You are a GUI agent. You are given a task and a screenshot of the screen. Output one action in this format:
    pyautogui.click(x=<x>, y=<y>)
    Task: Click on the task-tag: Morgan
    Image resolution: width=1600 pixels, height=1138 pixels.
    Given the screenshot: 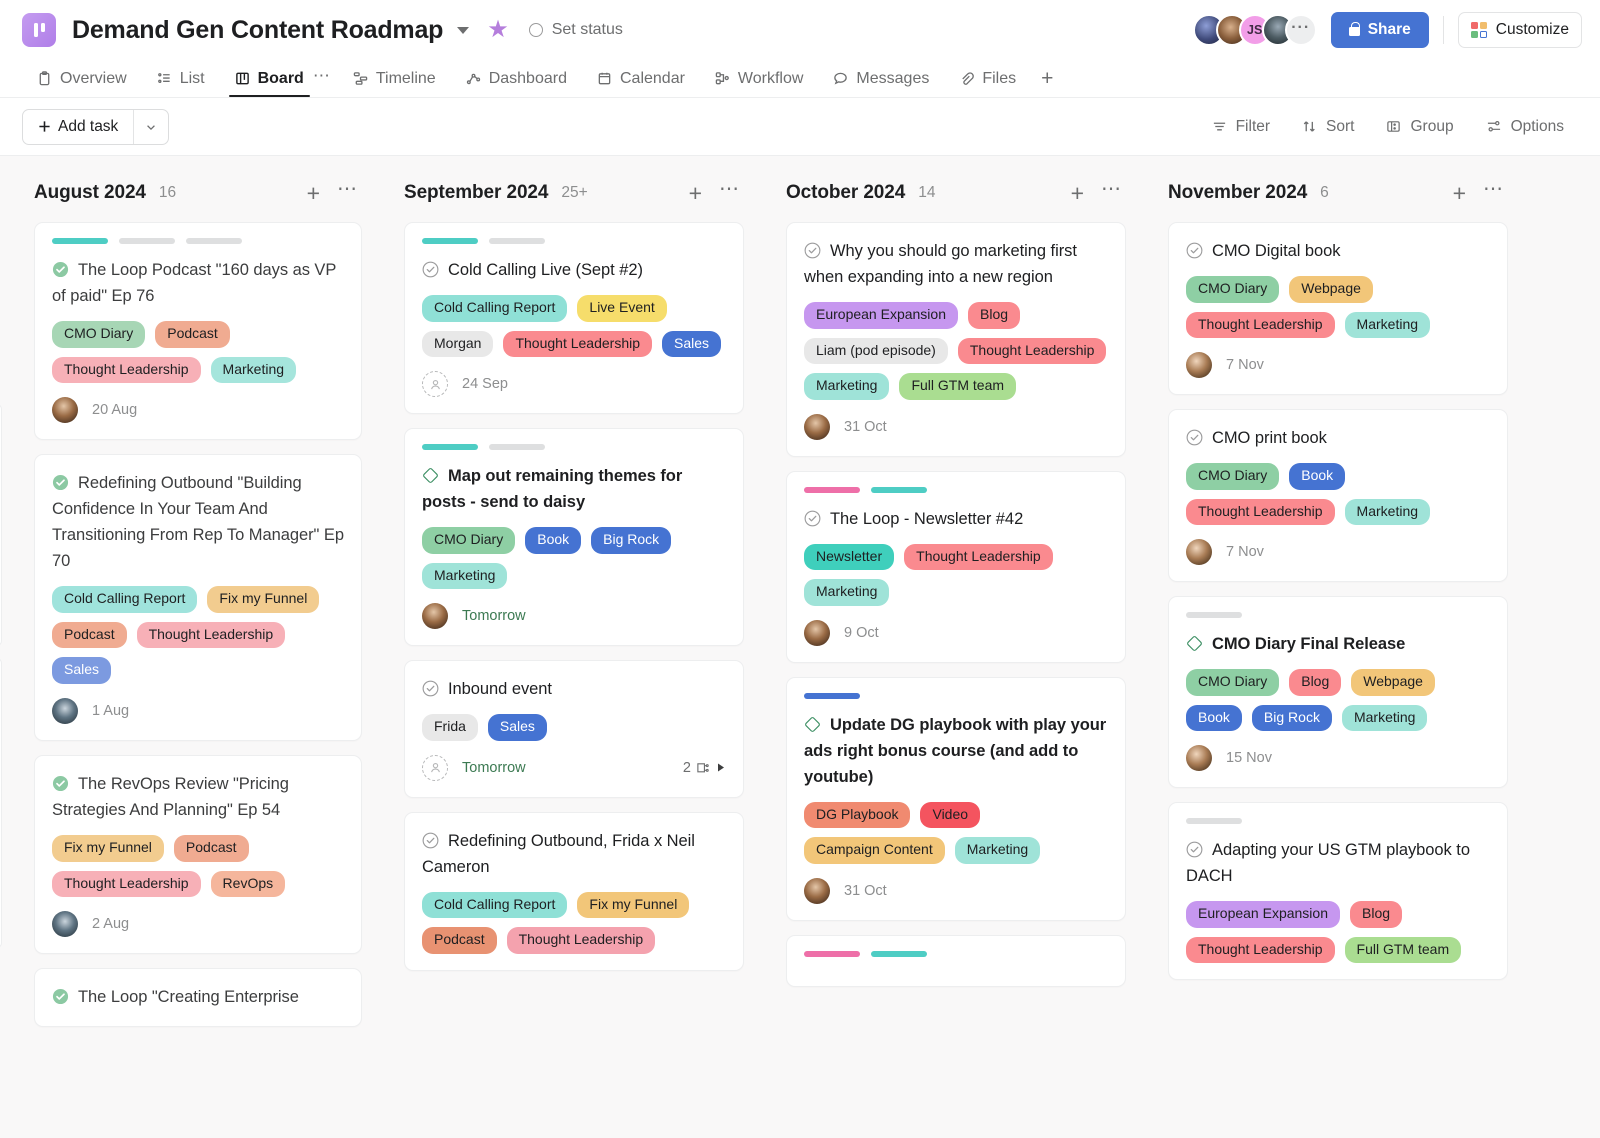 What is the action you would take?
    pyautogui.click(x=458, y=344)
    